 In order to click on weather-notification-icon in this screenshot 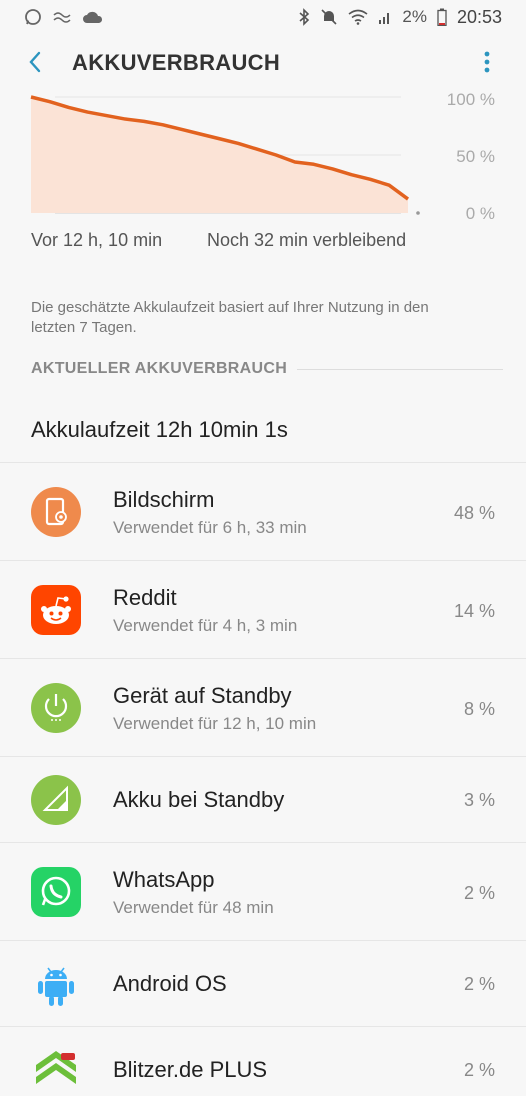, I will do `click(62, 17)`.